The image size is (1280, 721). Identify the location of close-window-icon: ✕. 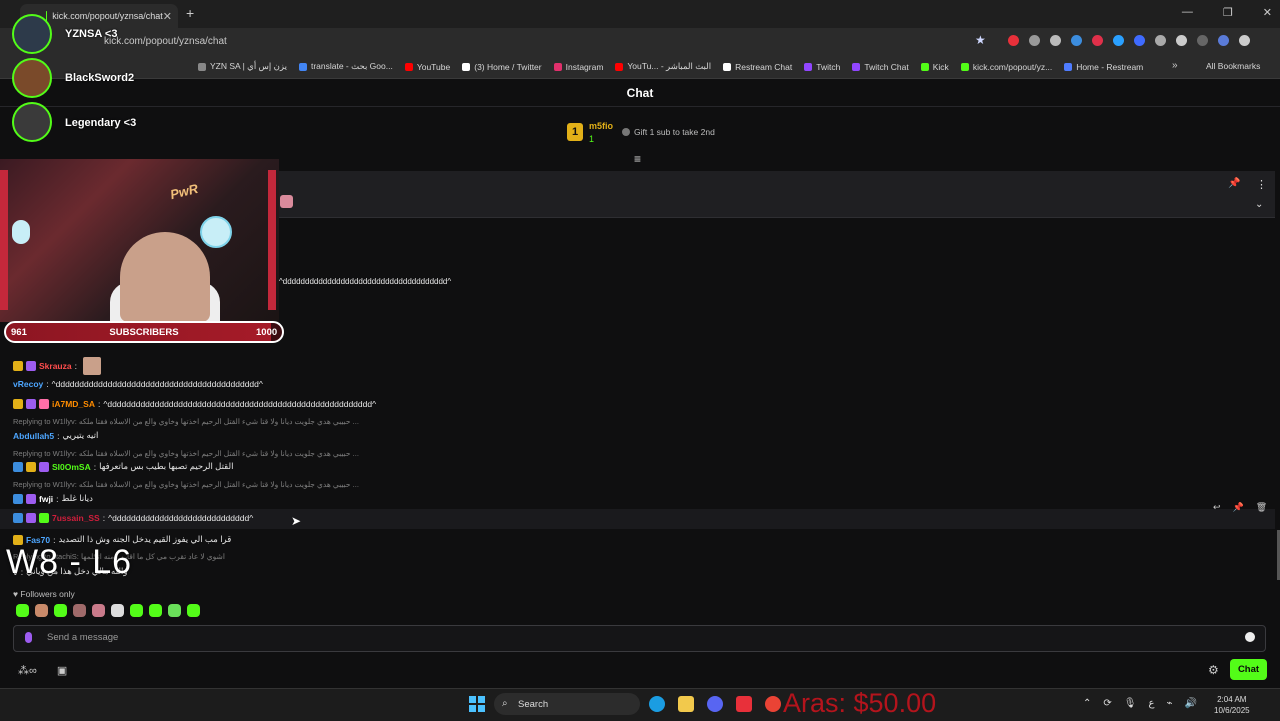
(1267, 12).